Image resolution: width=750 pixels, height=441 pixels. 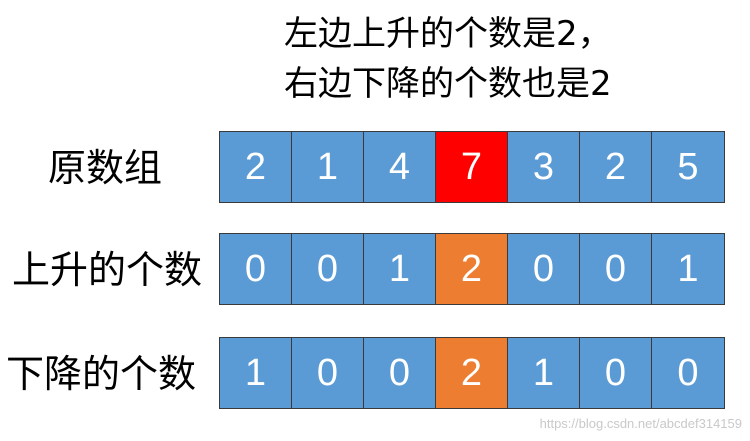 I want to click on row-label-ascending: 上升的个数, so click(x=107, y=270).